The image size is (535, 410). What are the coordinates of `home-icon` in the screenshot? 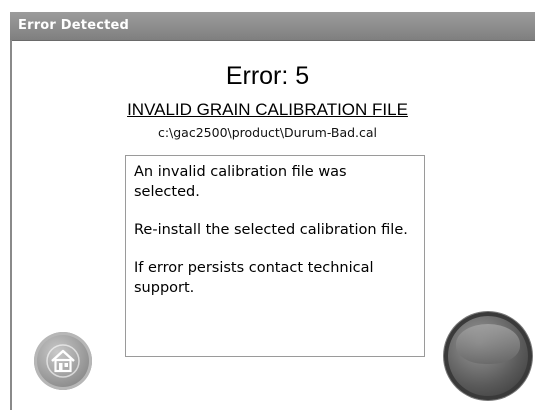 It's located at (63, 361).